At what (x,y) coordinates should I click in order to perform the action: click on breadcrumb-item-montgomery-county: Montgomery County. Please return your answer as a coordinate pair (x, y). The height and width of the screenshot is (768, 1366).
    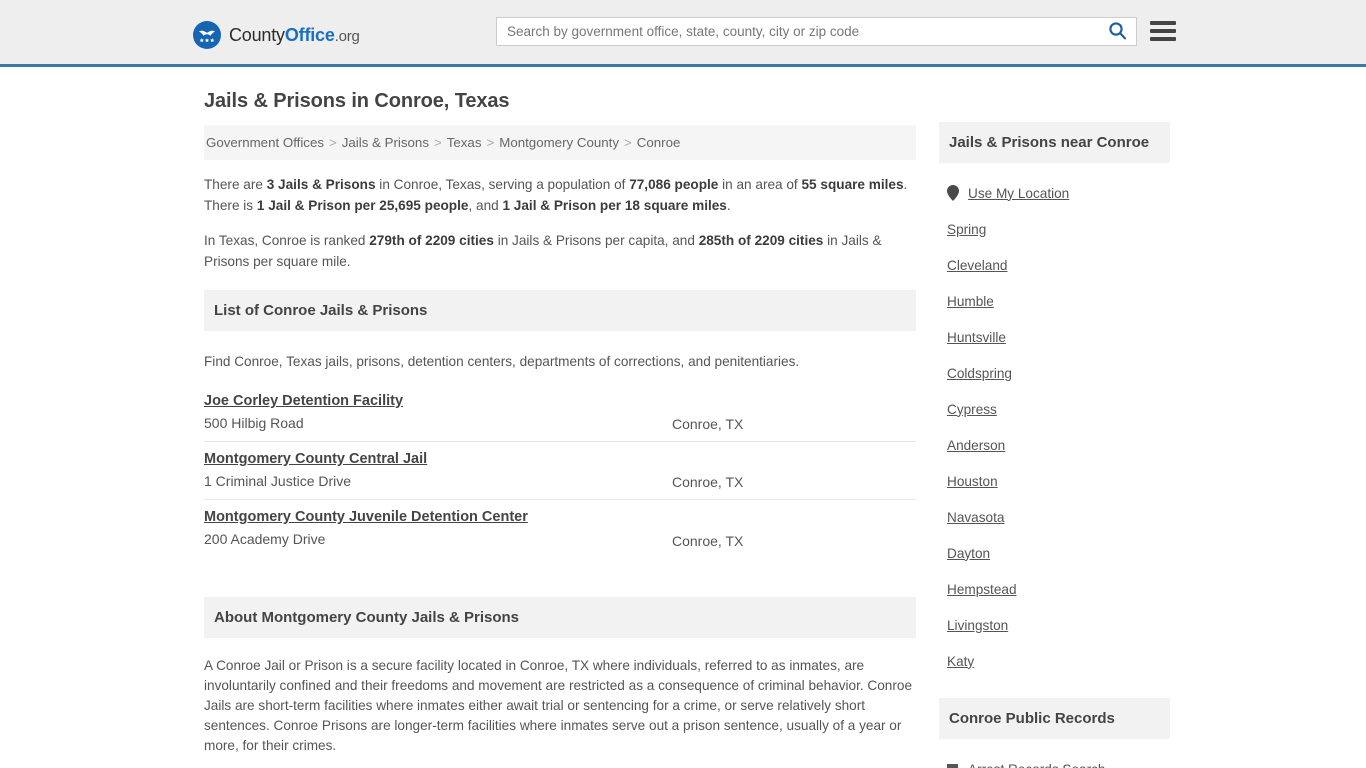
    Looking at the image, I should click on (559, 142).